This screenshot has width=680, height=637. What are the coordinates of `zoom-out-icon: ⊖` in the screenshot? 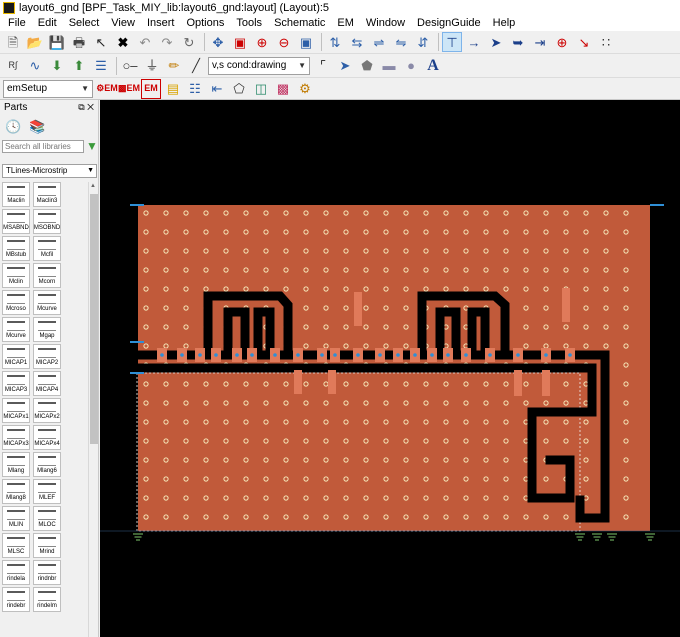 It's located at (284, 42).